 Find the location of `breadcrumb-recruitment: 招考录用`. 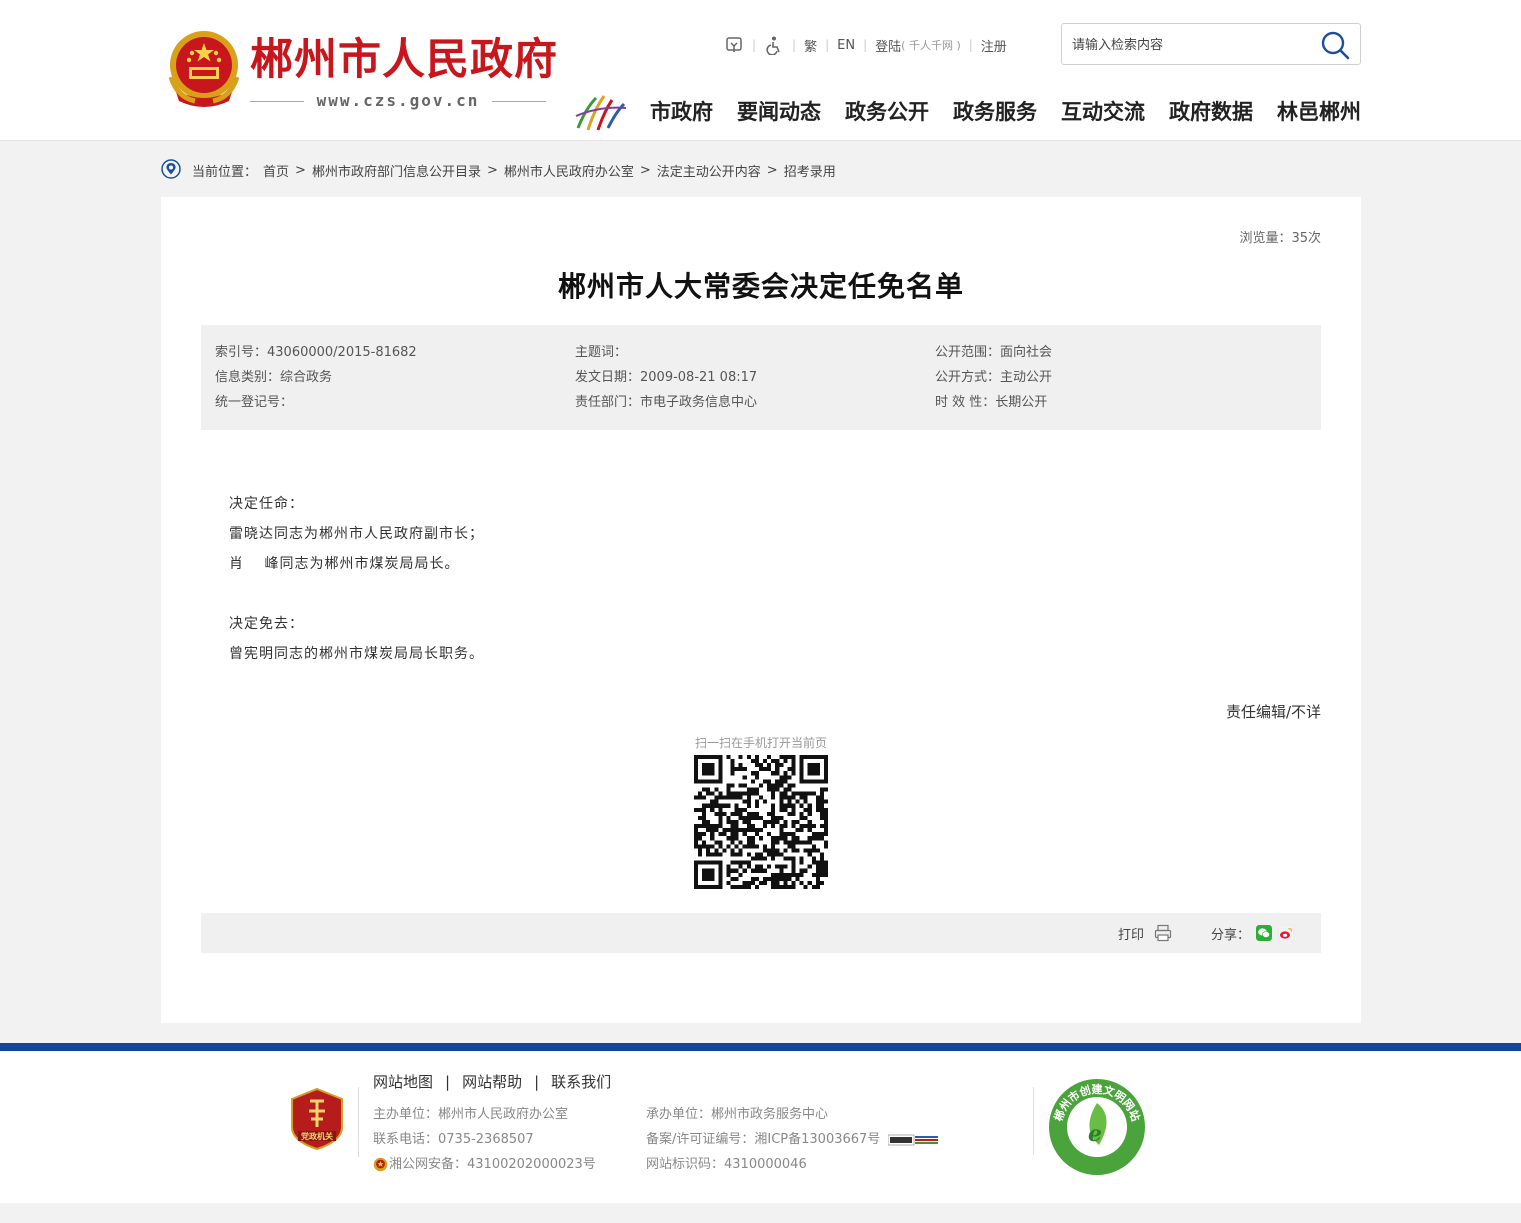

breadcrumb-recruitment: 招考录用 is located at coordinates (810, 170).